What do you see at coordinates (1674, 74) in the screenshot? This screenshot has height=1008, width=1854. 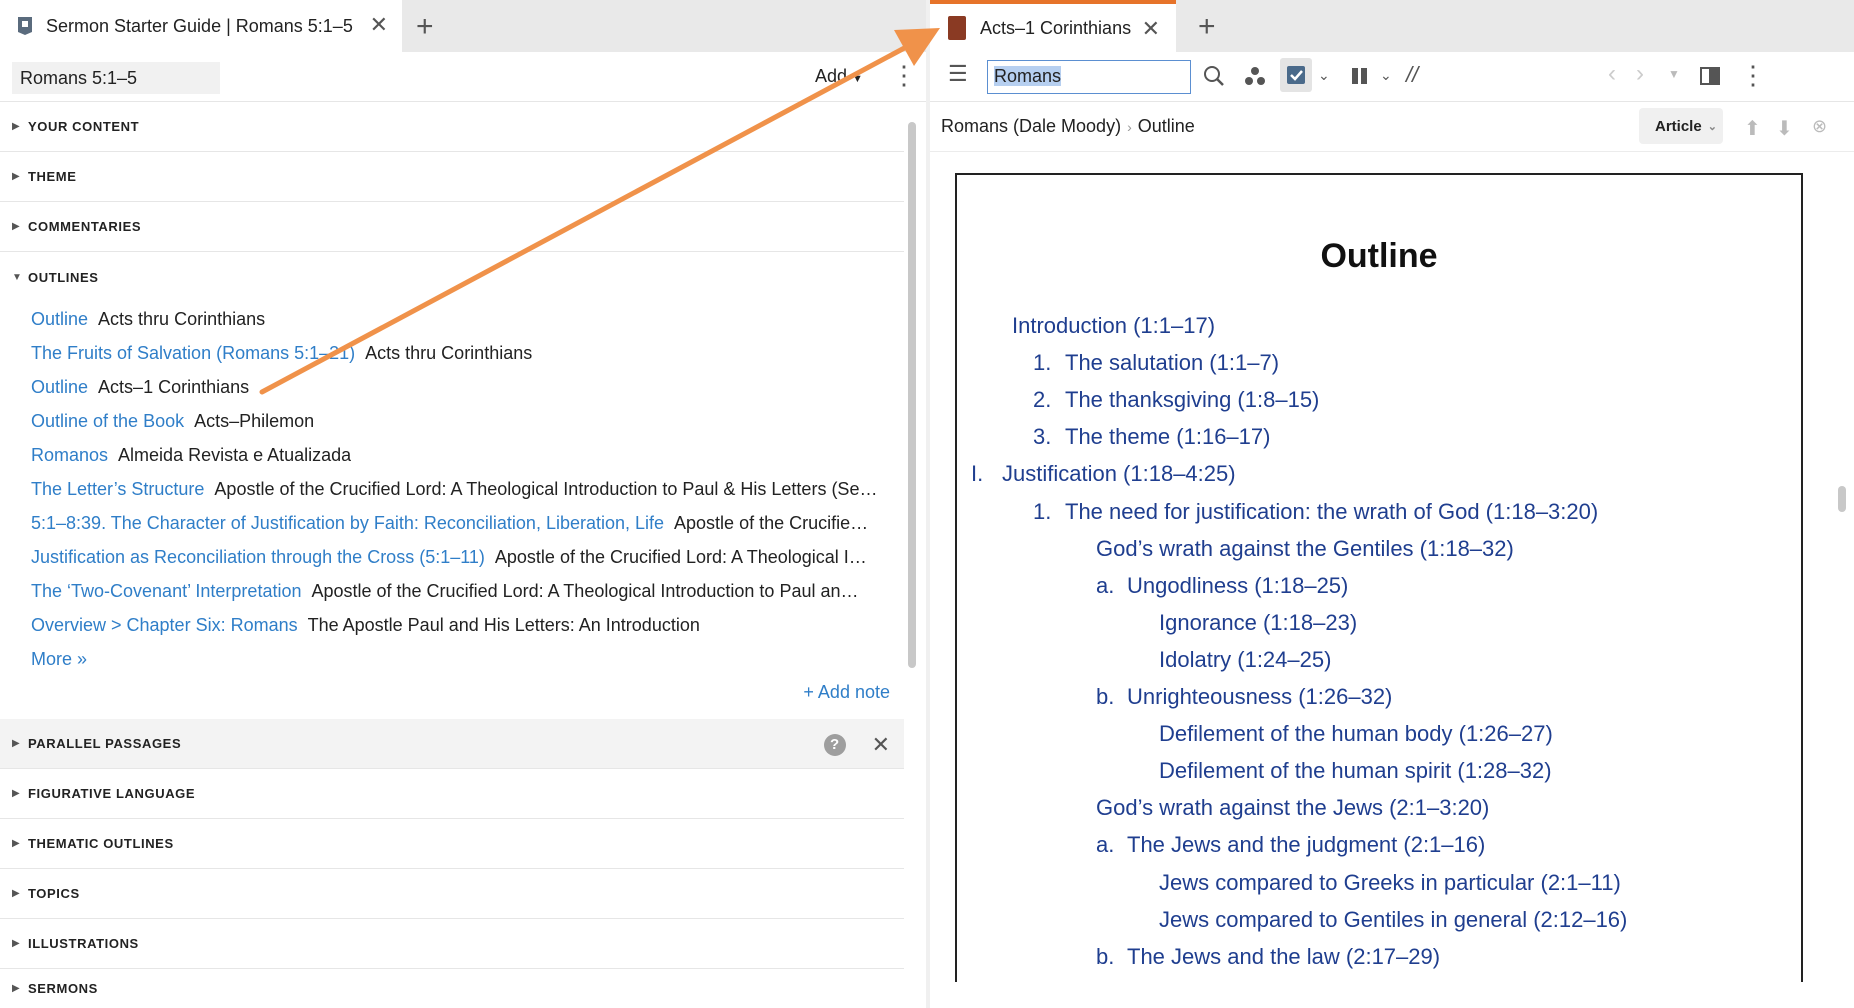 I see `history-dropdown-icon: ▼` at bounding box center [1674, 74].